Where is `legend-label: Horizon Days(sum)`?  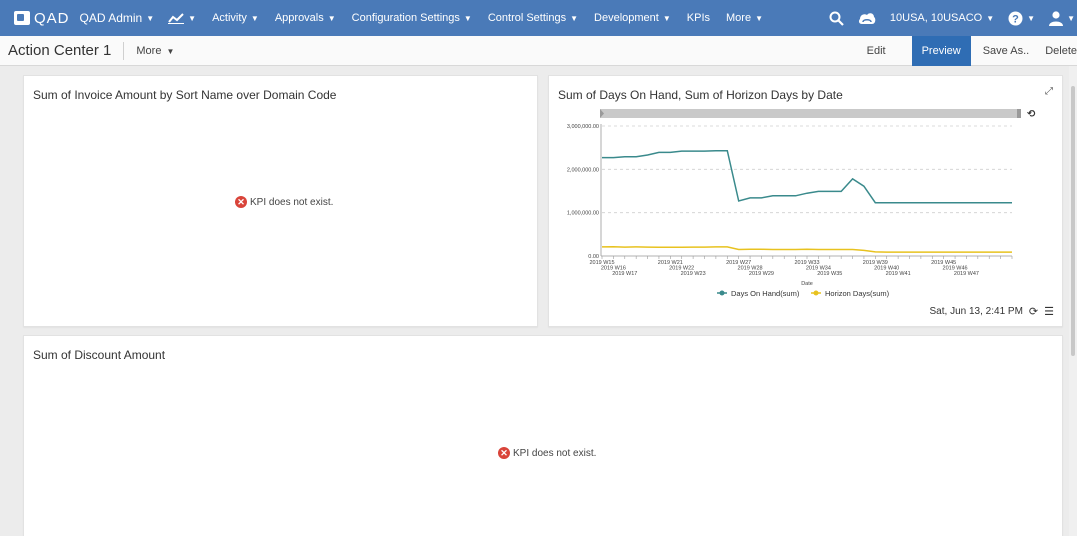
legend-label: Horizon Days(sum) is located at coordinates (857, 293).